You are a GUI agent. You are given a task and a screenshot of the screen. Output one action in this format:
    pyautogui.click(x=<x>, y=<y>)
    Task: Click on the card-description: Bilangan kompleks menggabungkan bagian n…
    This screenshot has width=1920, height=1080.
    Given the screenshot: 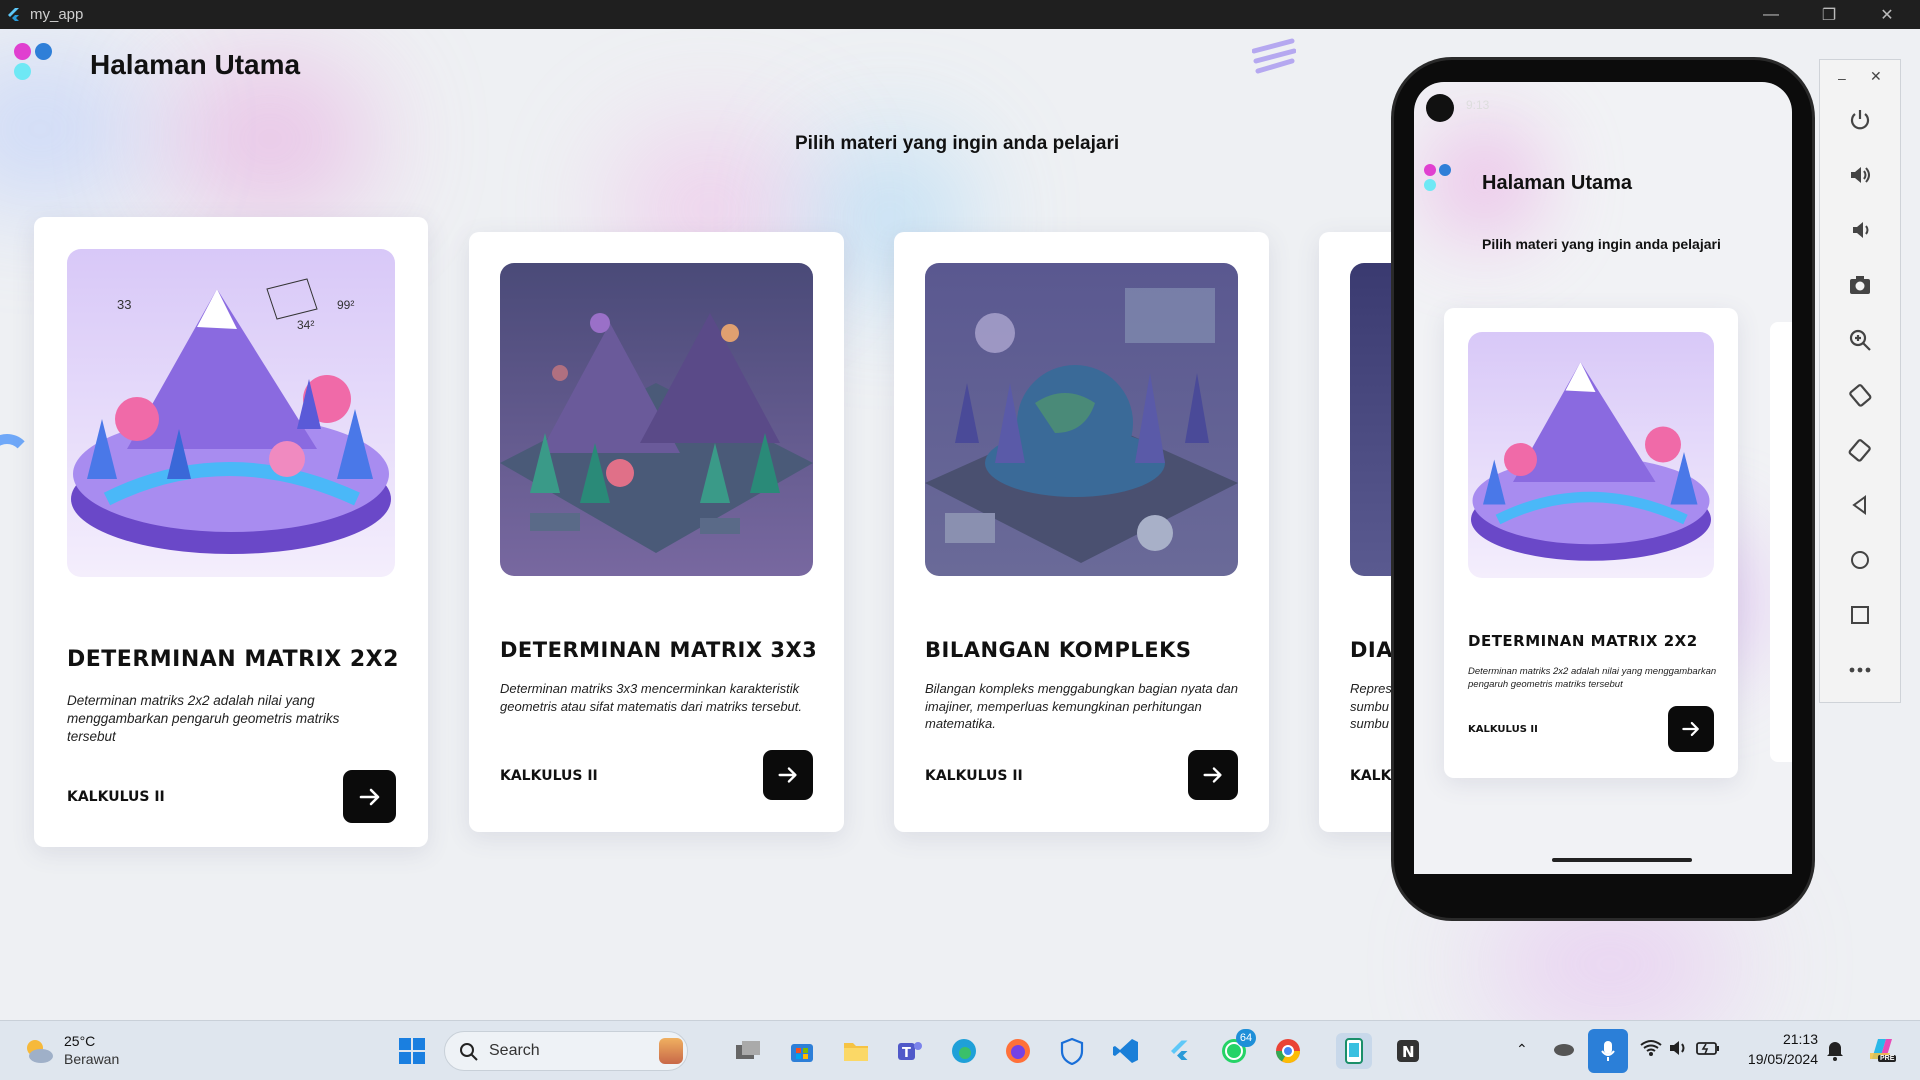 What is the action you would take?
    pyautogui.click(x=1081, y=706)
    